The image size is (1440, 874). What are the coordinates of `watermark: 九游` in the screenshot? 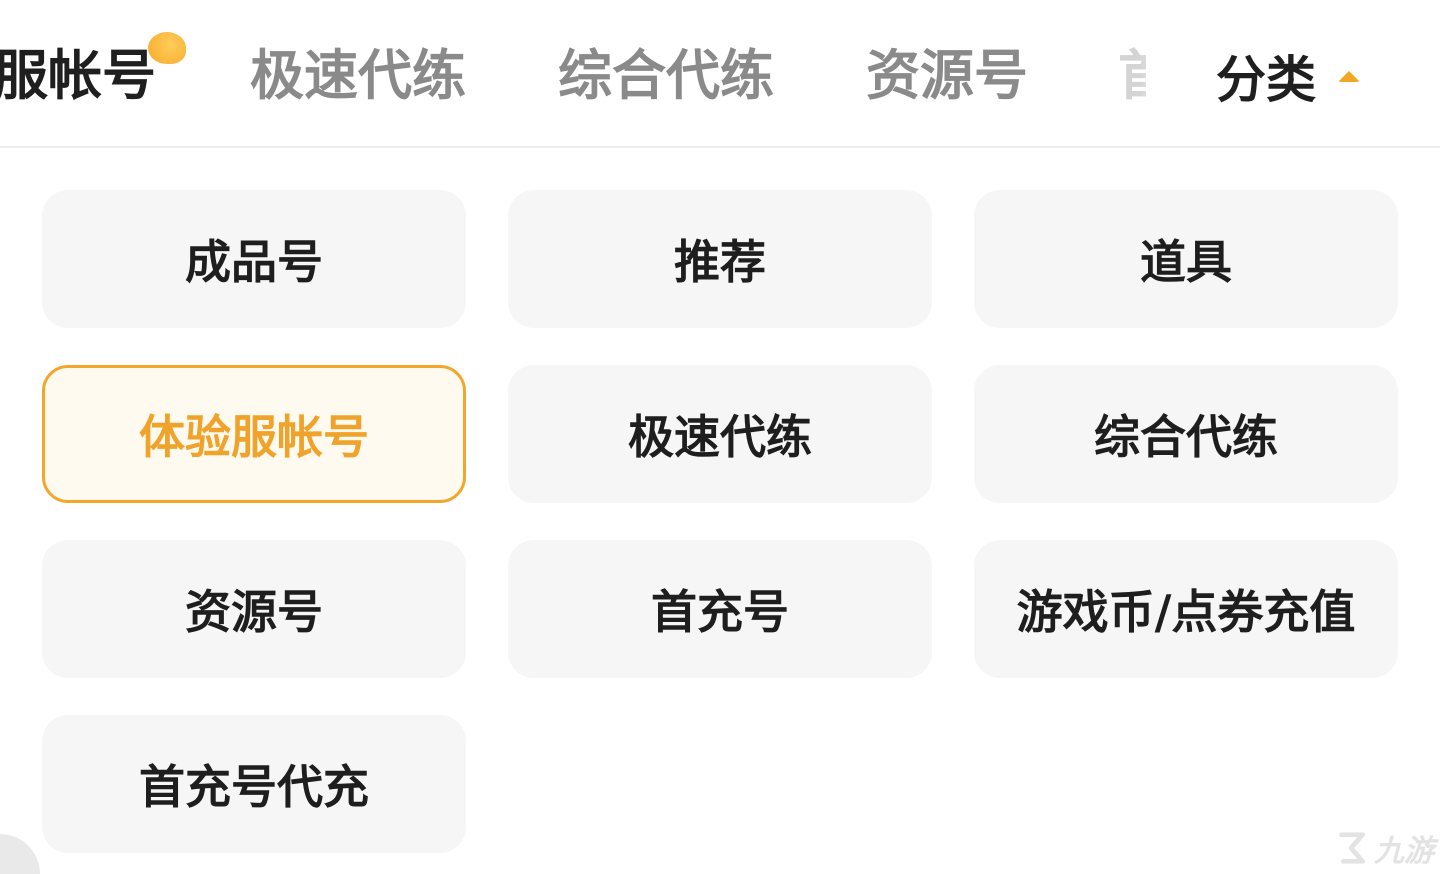 It's located at (1384, 848).